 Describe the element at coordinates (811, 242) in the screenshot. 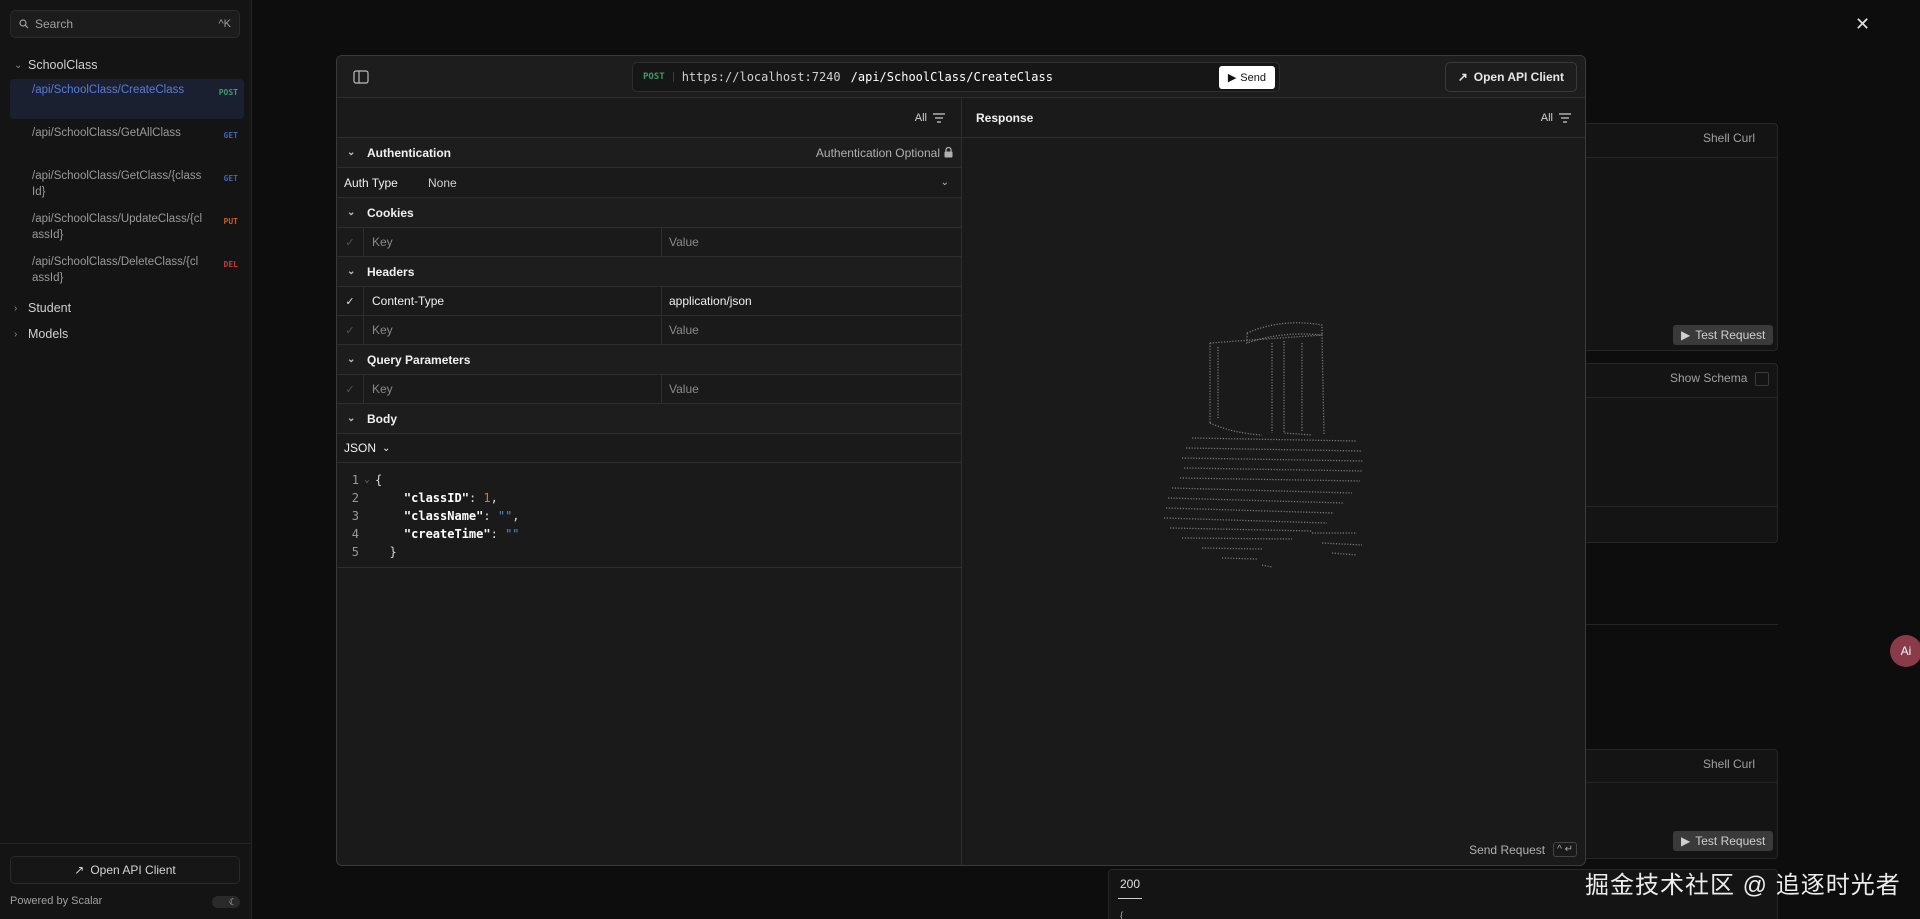

I see `cookie-value-input: Value` at that location.